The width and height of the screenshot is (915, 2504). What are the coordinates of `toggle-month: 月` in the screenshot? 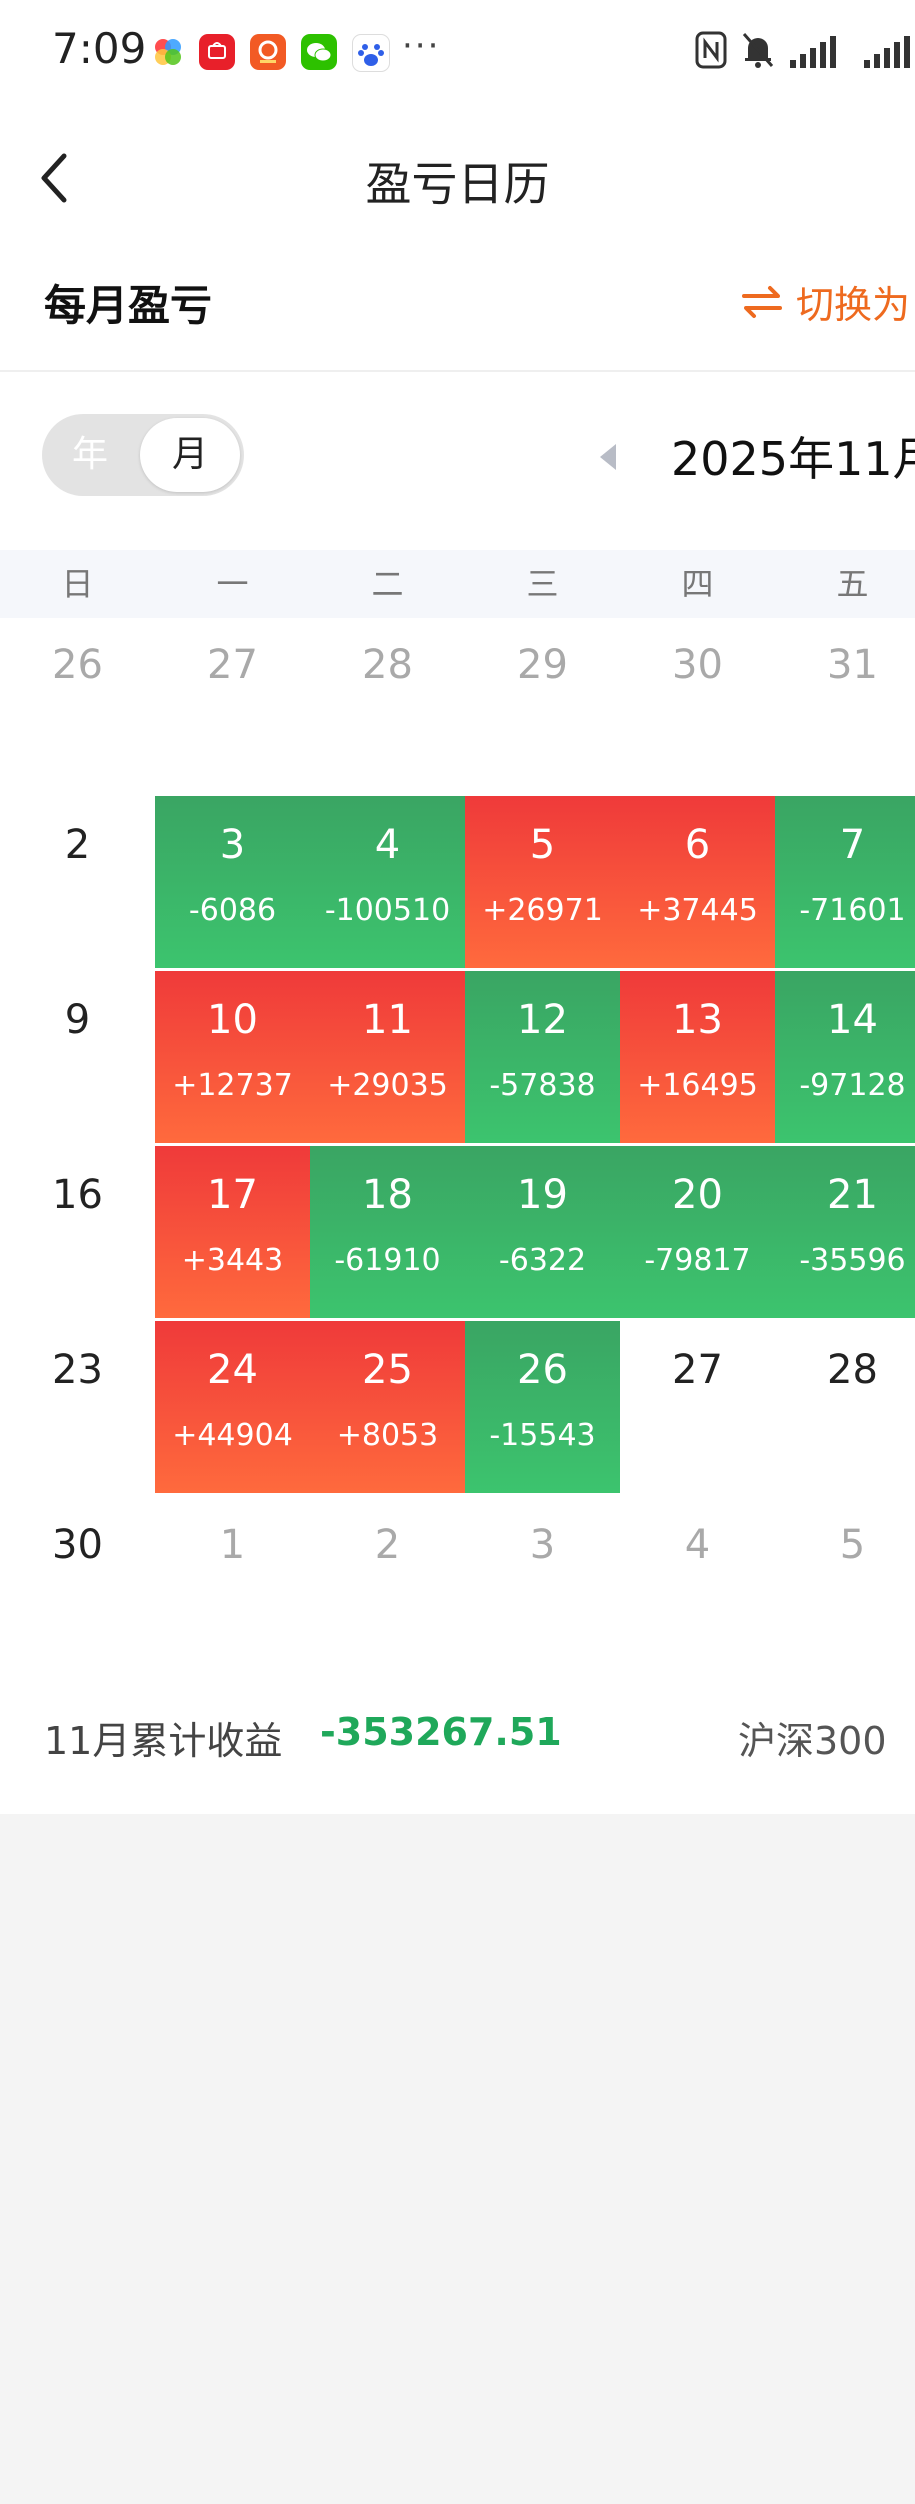 It's located at (190, 455).